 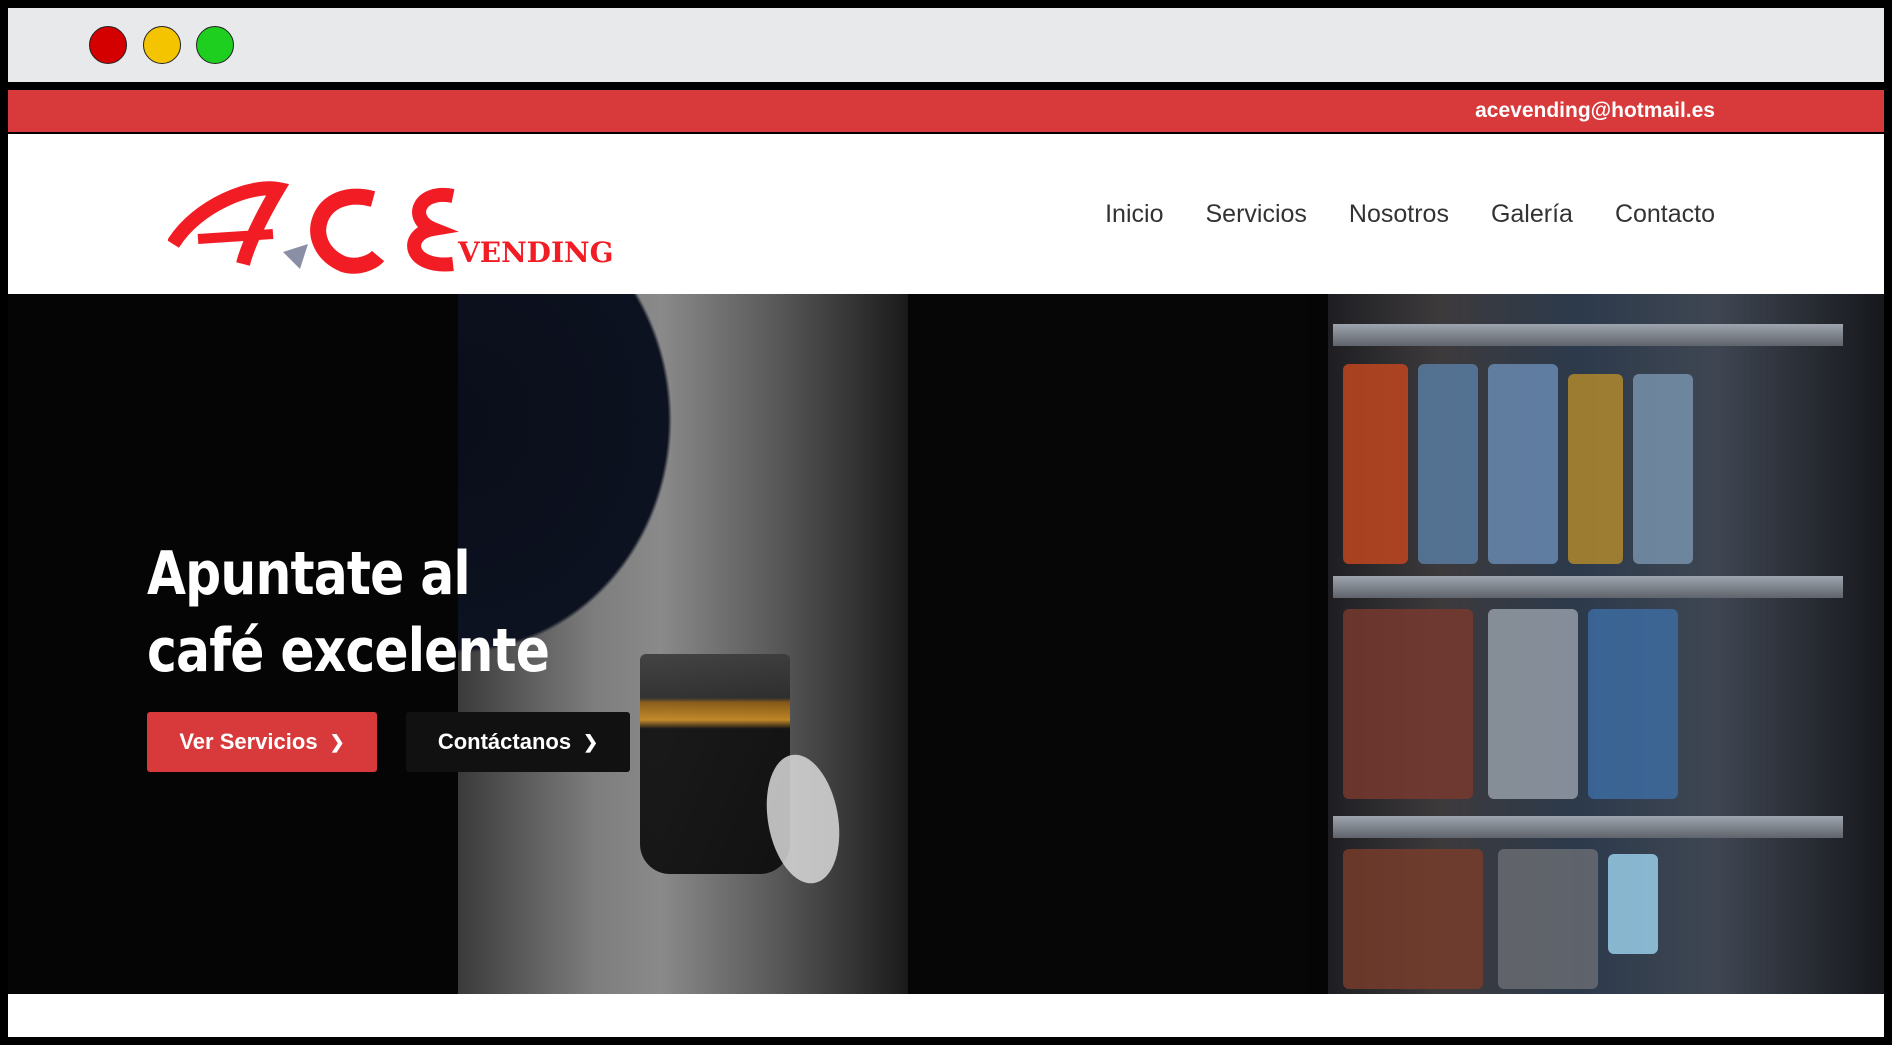 What do you see at coordinates (108, 45) in the screenshot?
I see `close-window-dot` at bounding box center [108, 45].